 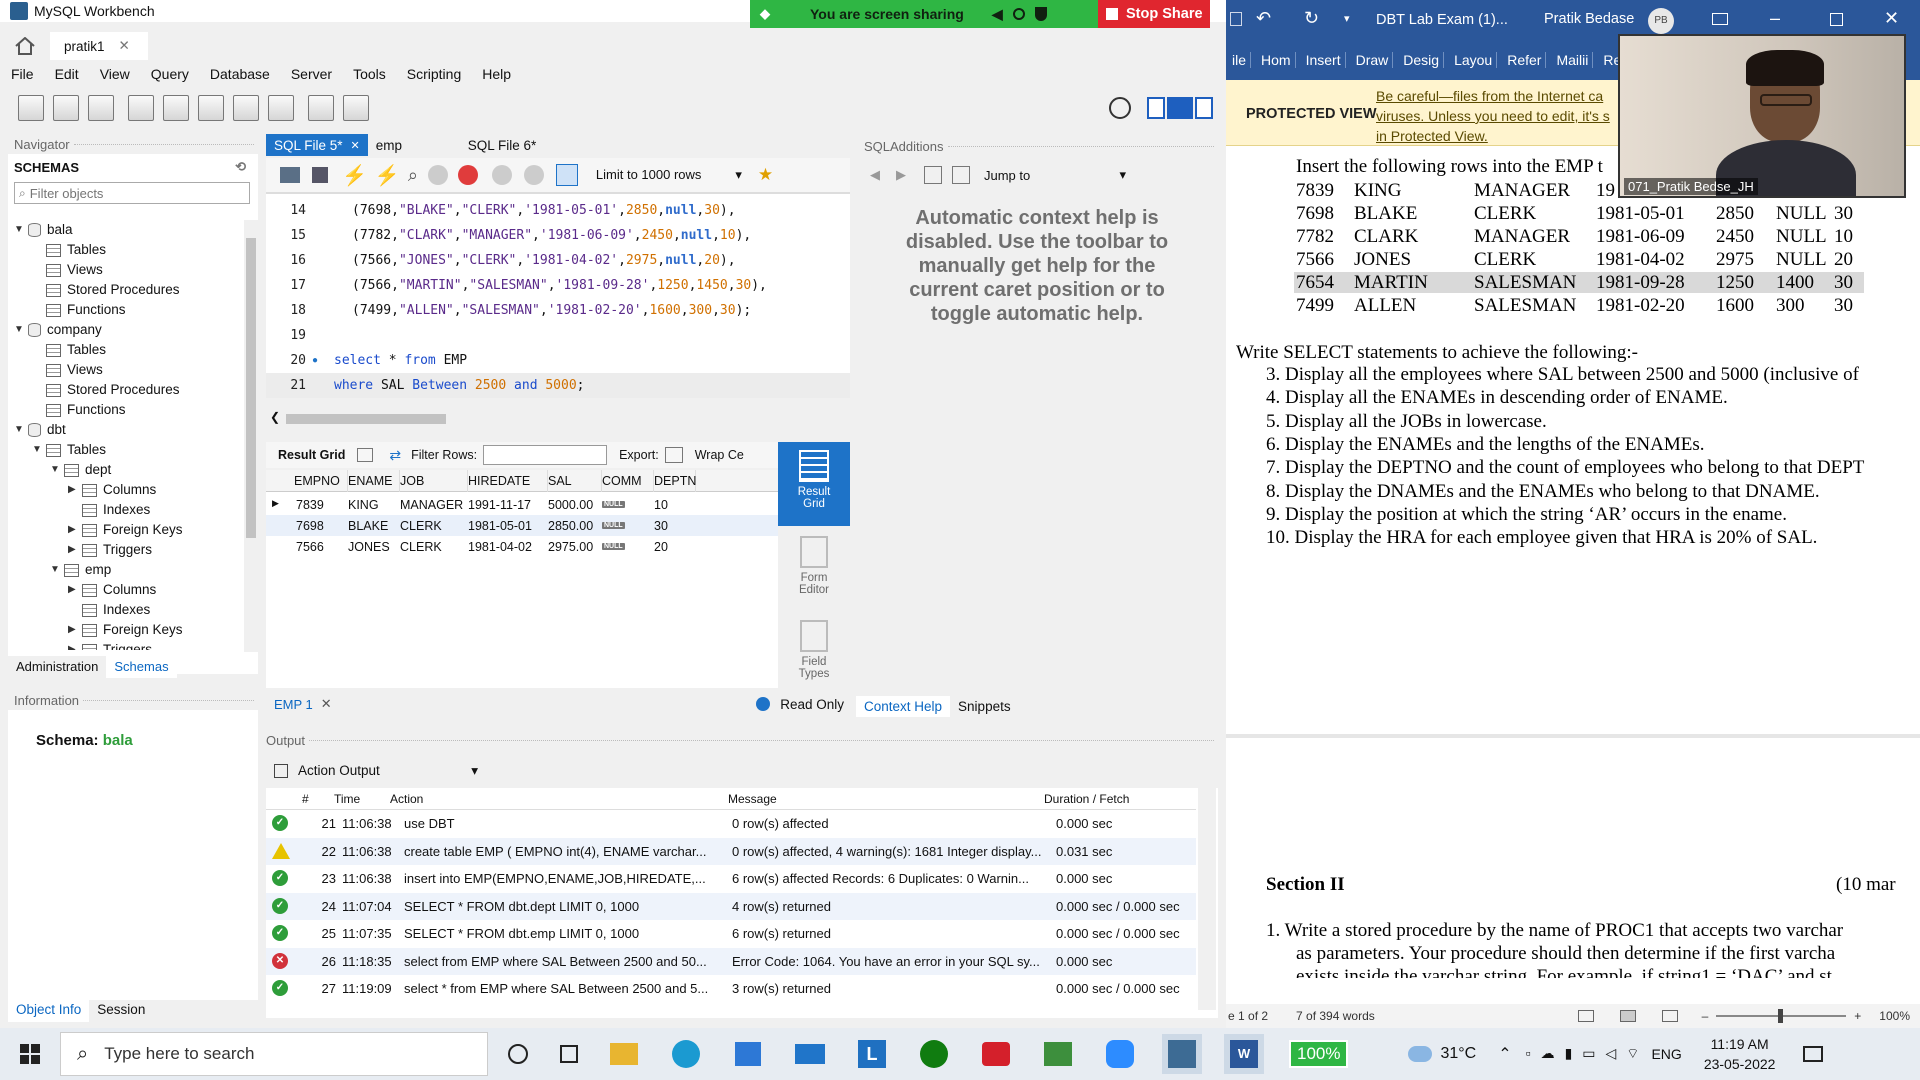 I want to click on table-row: 7698 BLAKE CLERK 1981-05-01 2850.00 NULL 30, so click(x=522, y=525).